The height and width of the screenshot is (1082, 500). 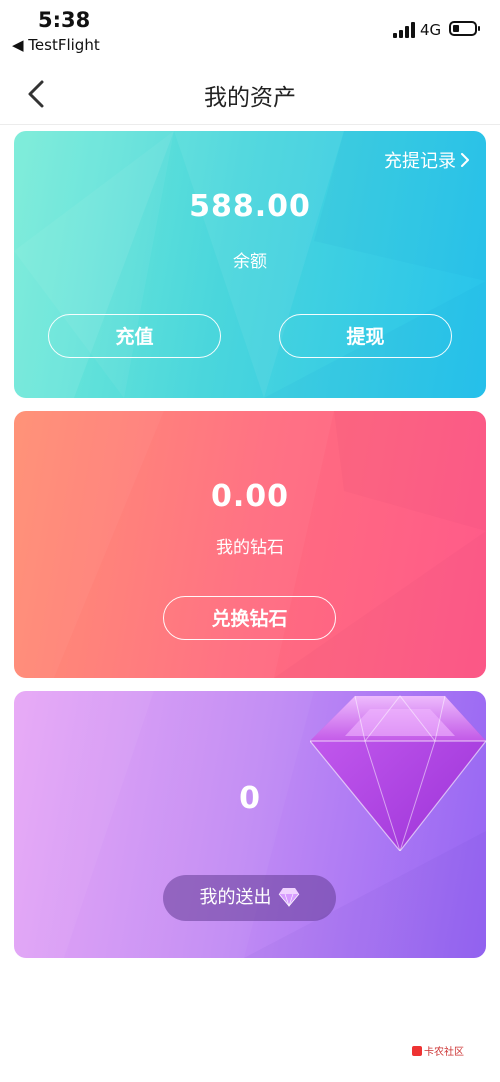 What do you see at coordinates (420, 161) in the screenshot?
I see `record-label: 充提记录` at bounding box center [420, 161].